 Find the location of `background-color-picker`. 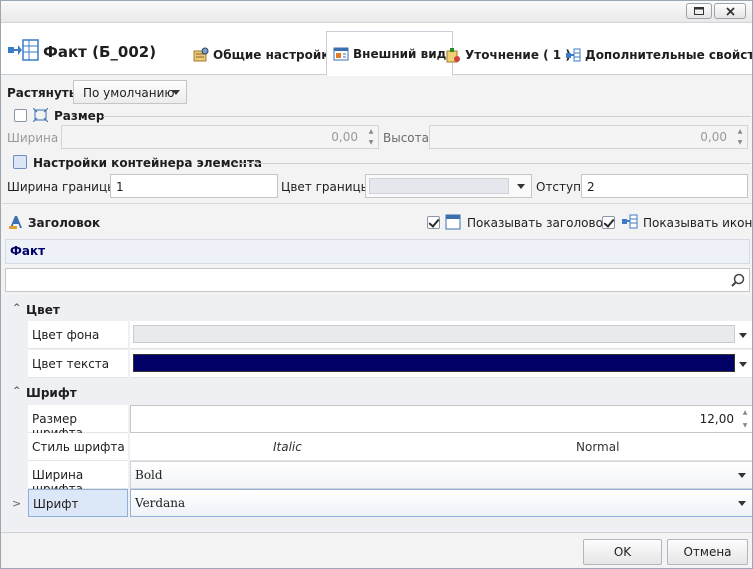

background-color-picker is located at coordinates (441, 335).